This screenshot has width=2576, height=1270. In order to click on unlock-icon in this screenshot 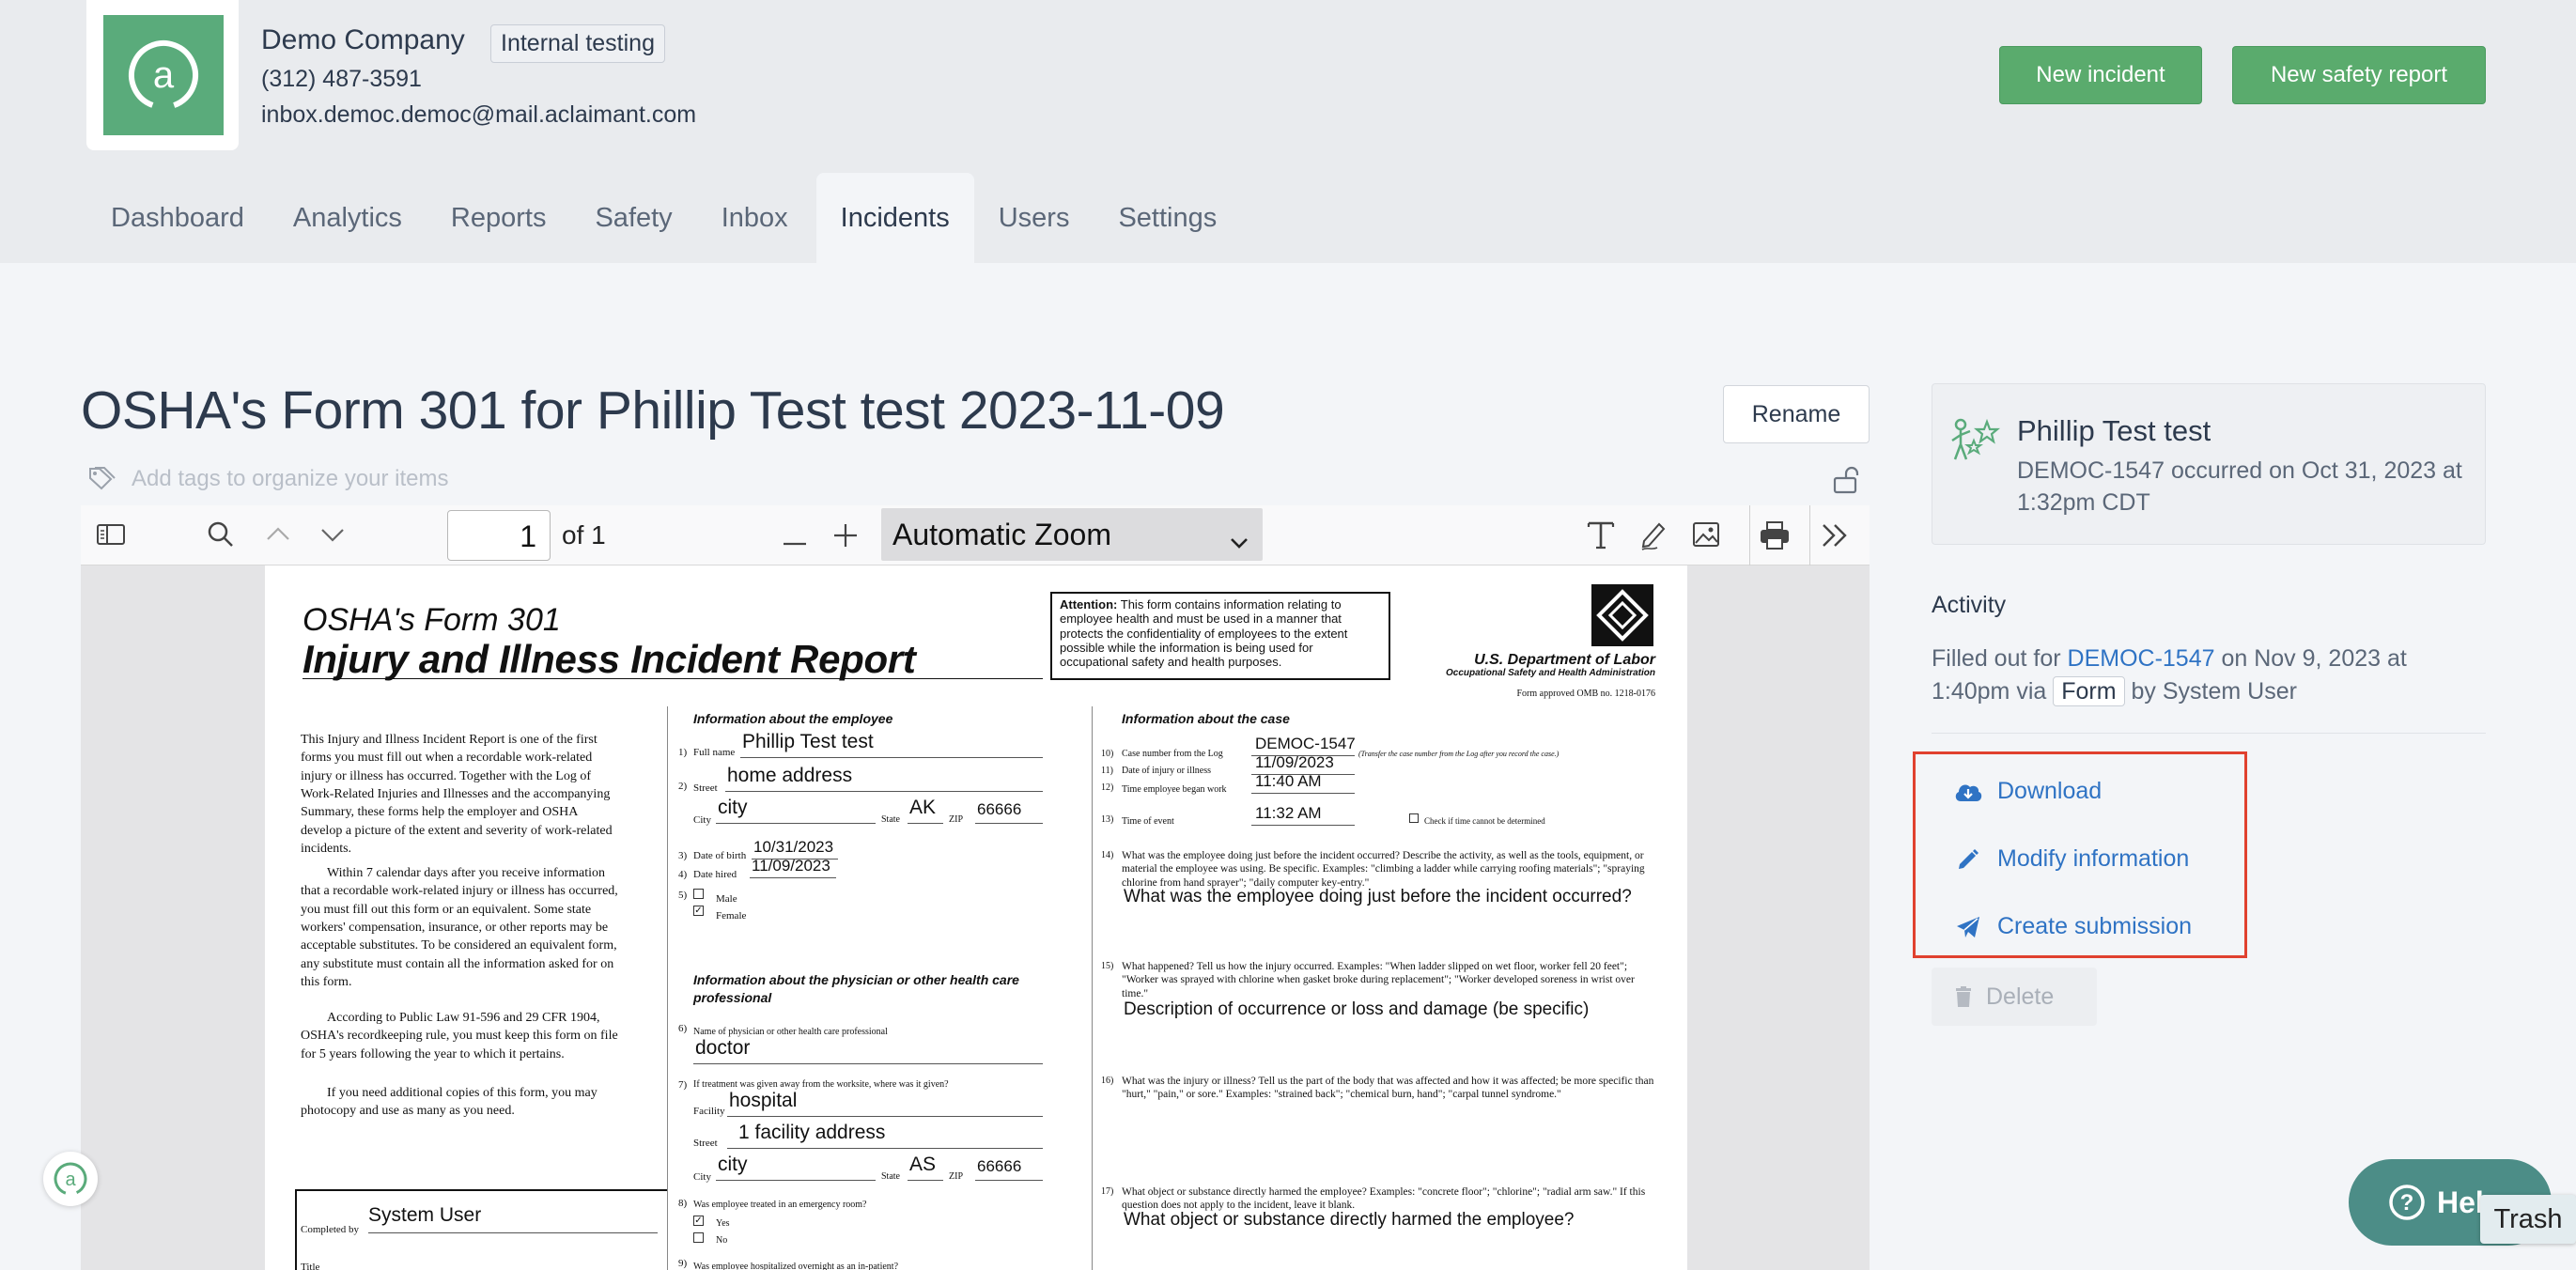, I will do `click(1847, 482)`.